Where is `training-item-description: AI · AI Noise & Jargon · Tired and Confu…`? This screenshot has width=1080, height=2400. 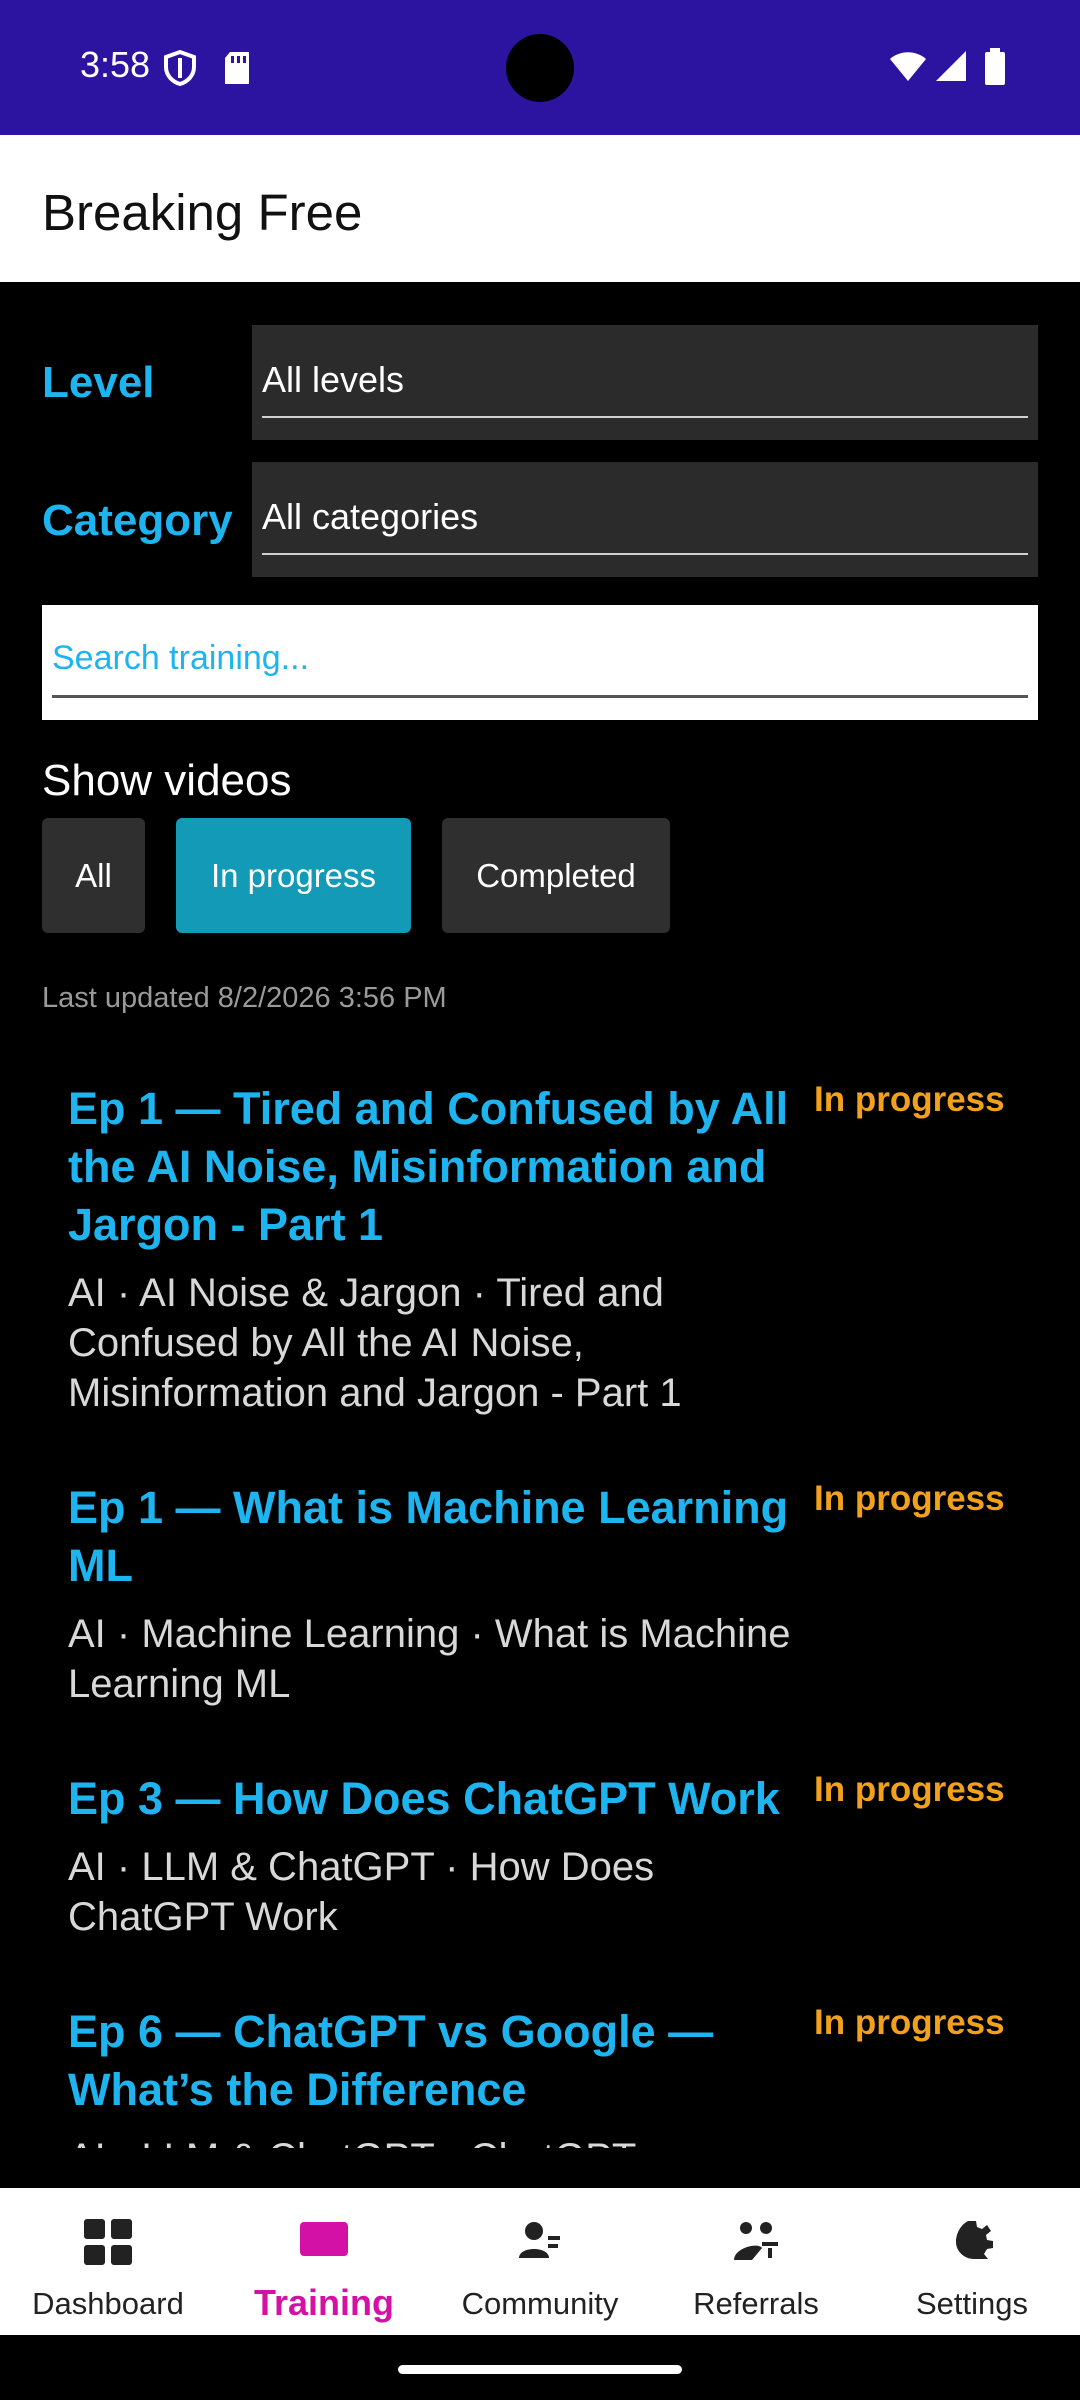 training-item-description: AI · AI Noise & Jargon · Tired and Confu… is located at coordinates (375, 1343).